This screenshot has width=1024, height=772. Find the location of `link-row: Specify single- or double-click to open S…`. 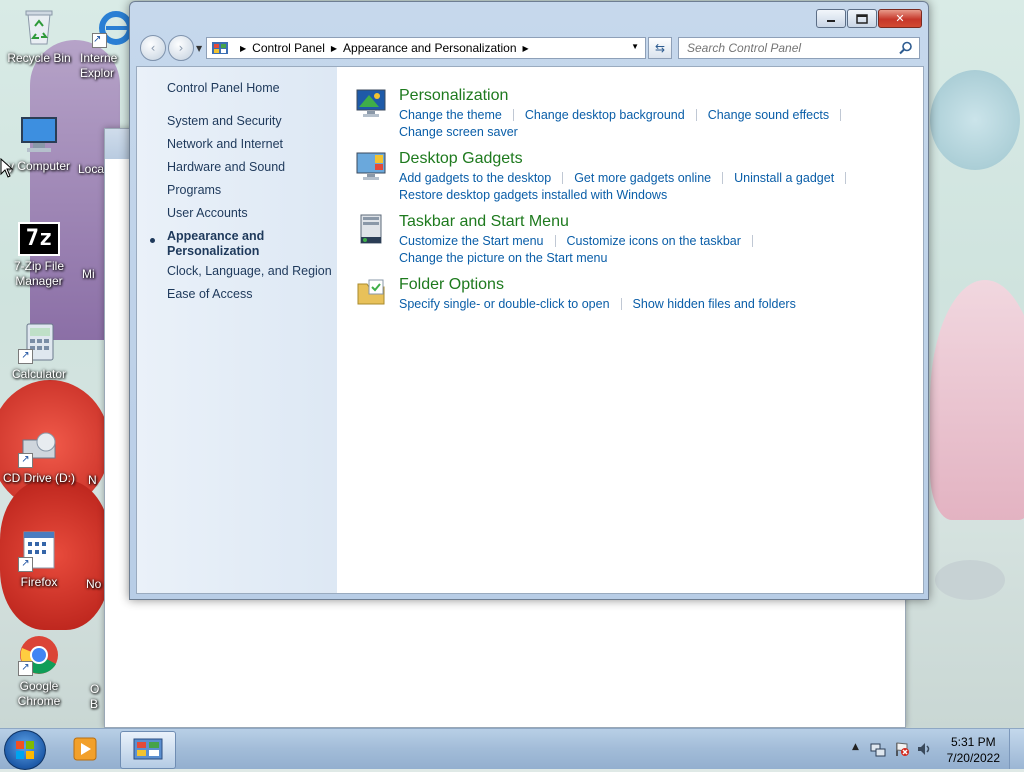

link-row: Specify single- or double-click to open S… is located at coordinates (597, 304).